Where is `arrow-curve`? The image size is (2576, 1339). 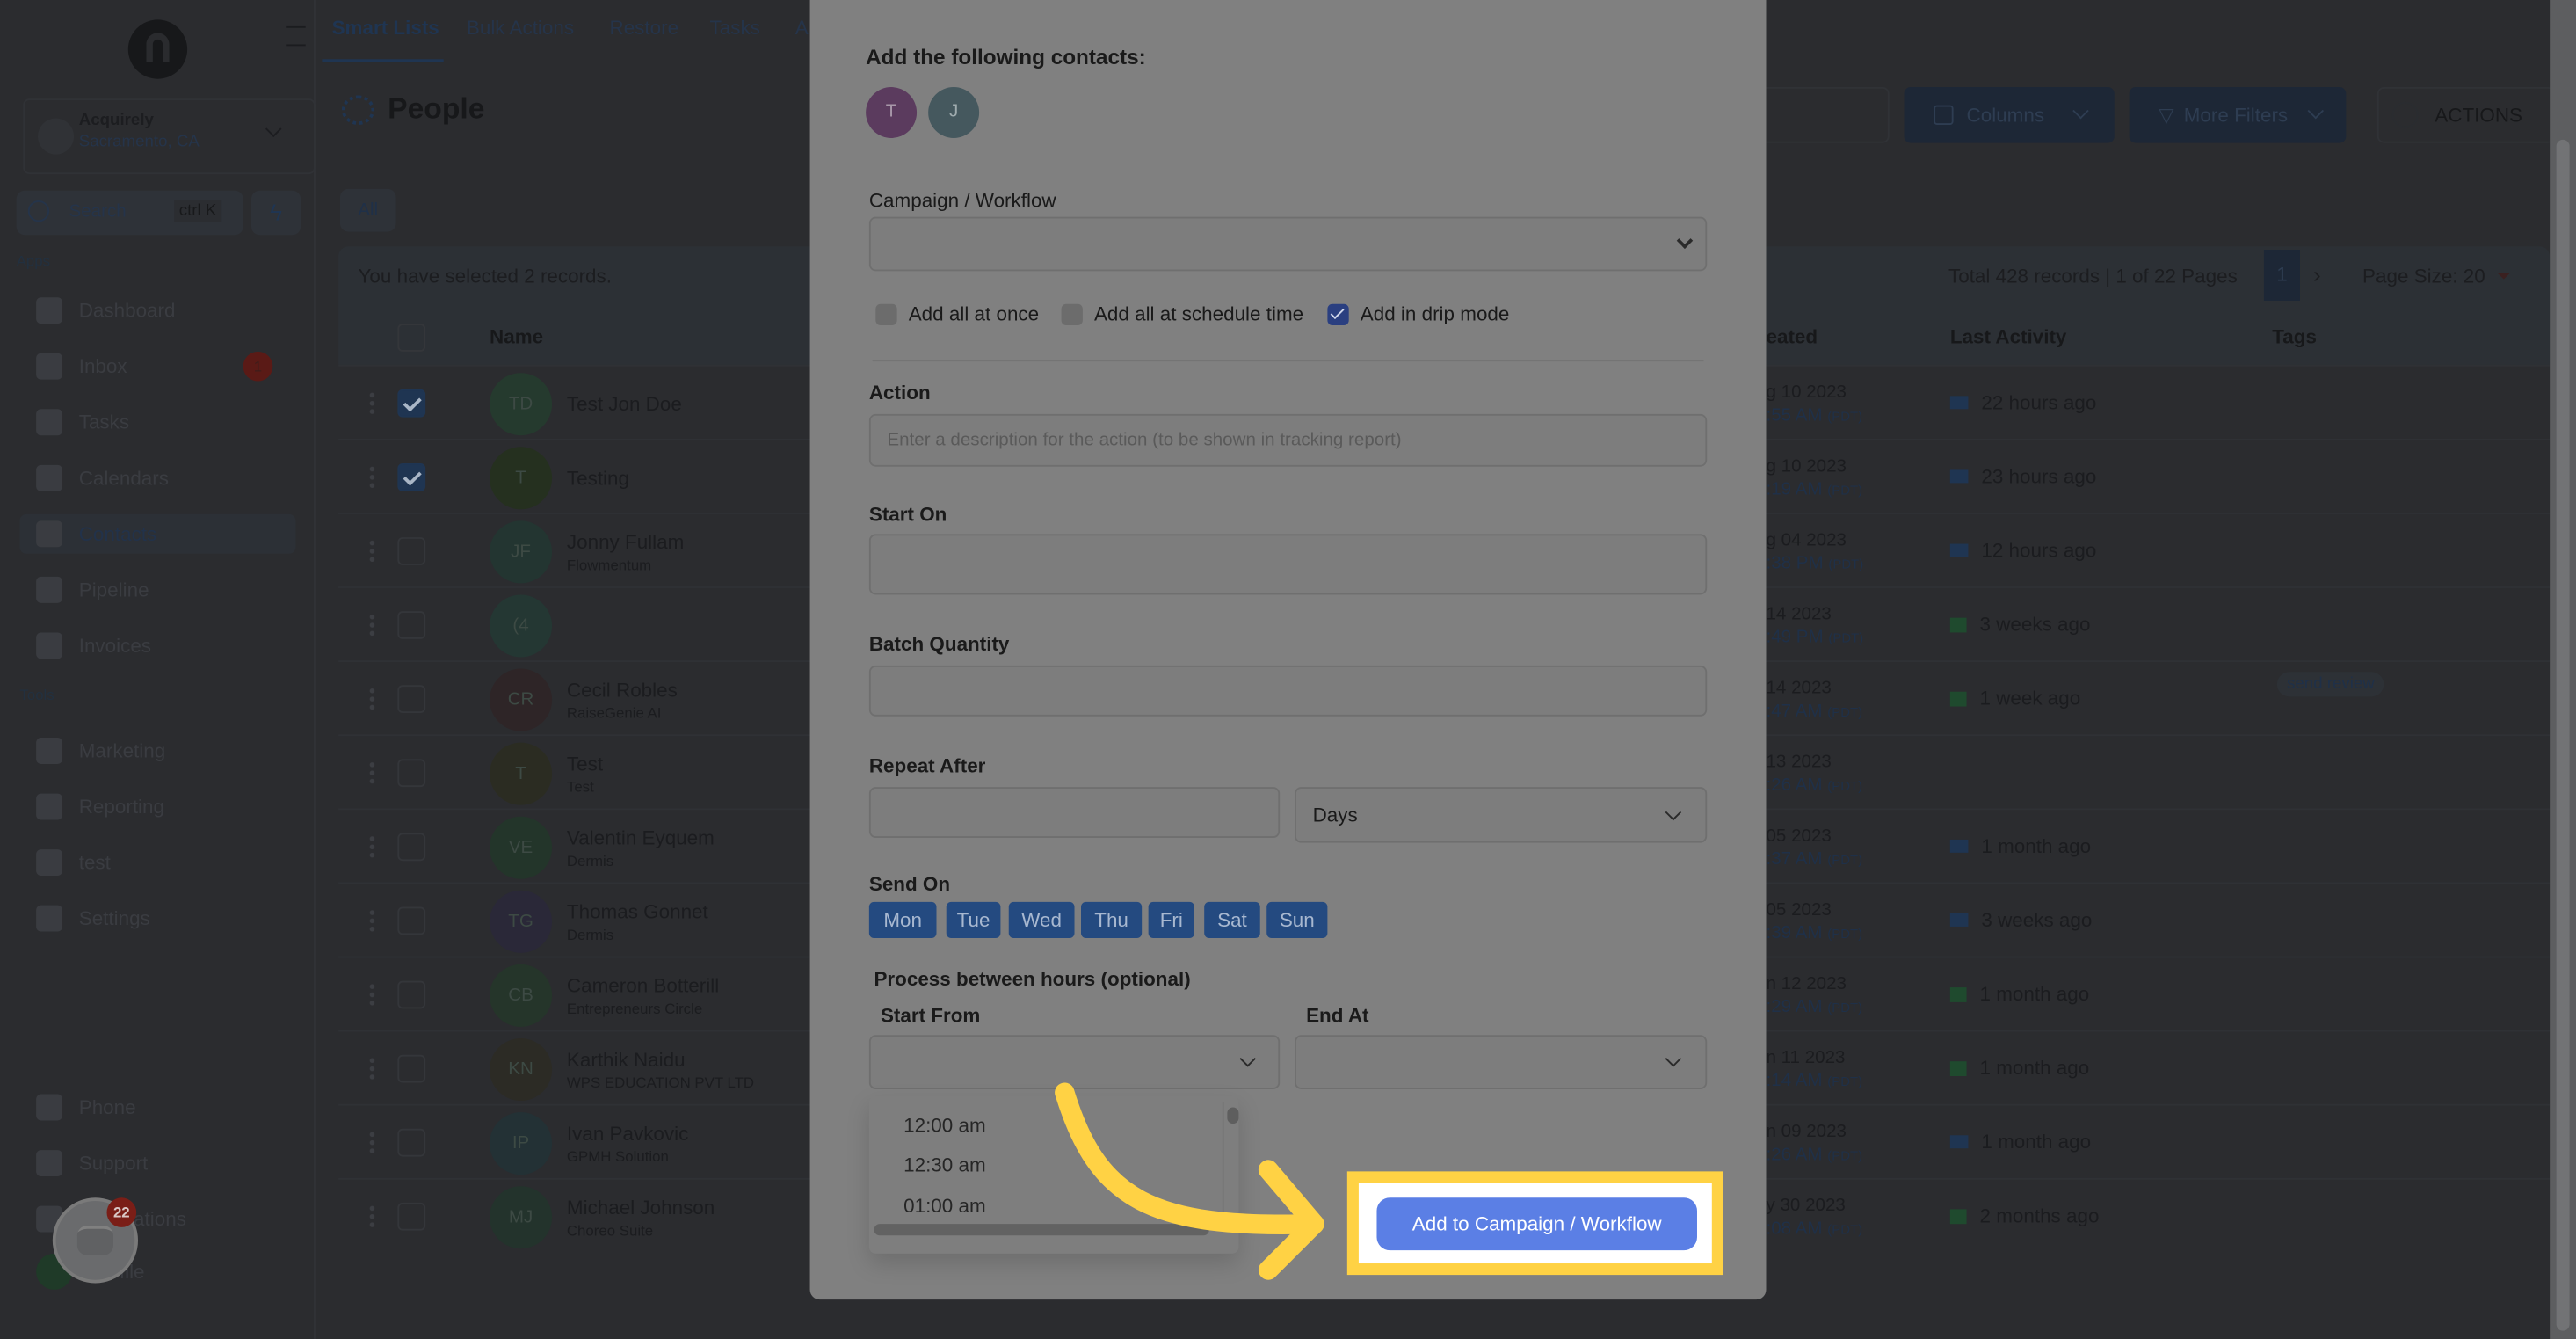 arrow-curve is located at coordinates (1189, 1158).